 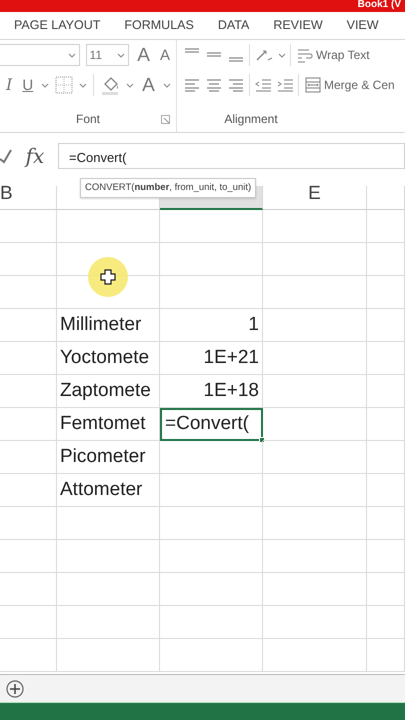 What do you see at coordinates (108, 490) in the screenshot?
I see `table-cell: Attometer` at bounding box center [108, 490].